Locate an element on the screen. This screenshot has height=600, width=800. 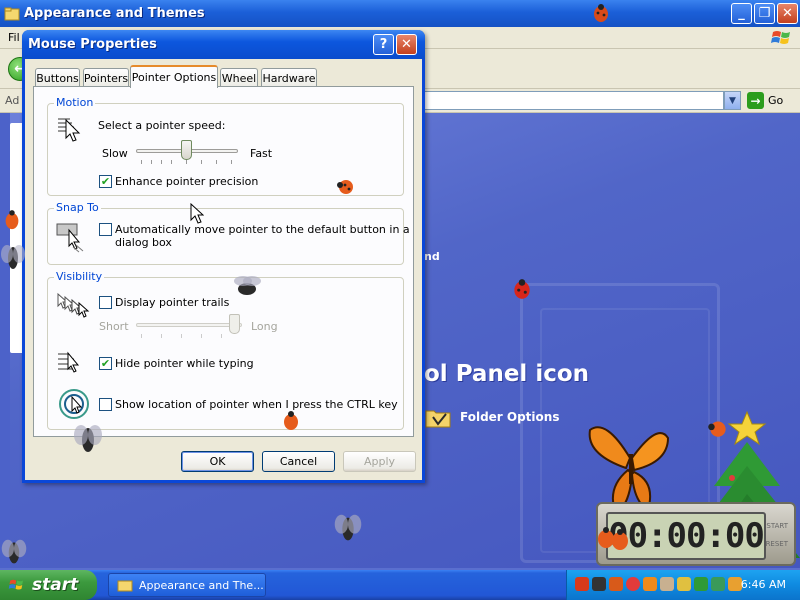
timer-reset-button: RESET is located at coordinates (777, 544).